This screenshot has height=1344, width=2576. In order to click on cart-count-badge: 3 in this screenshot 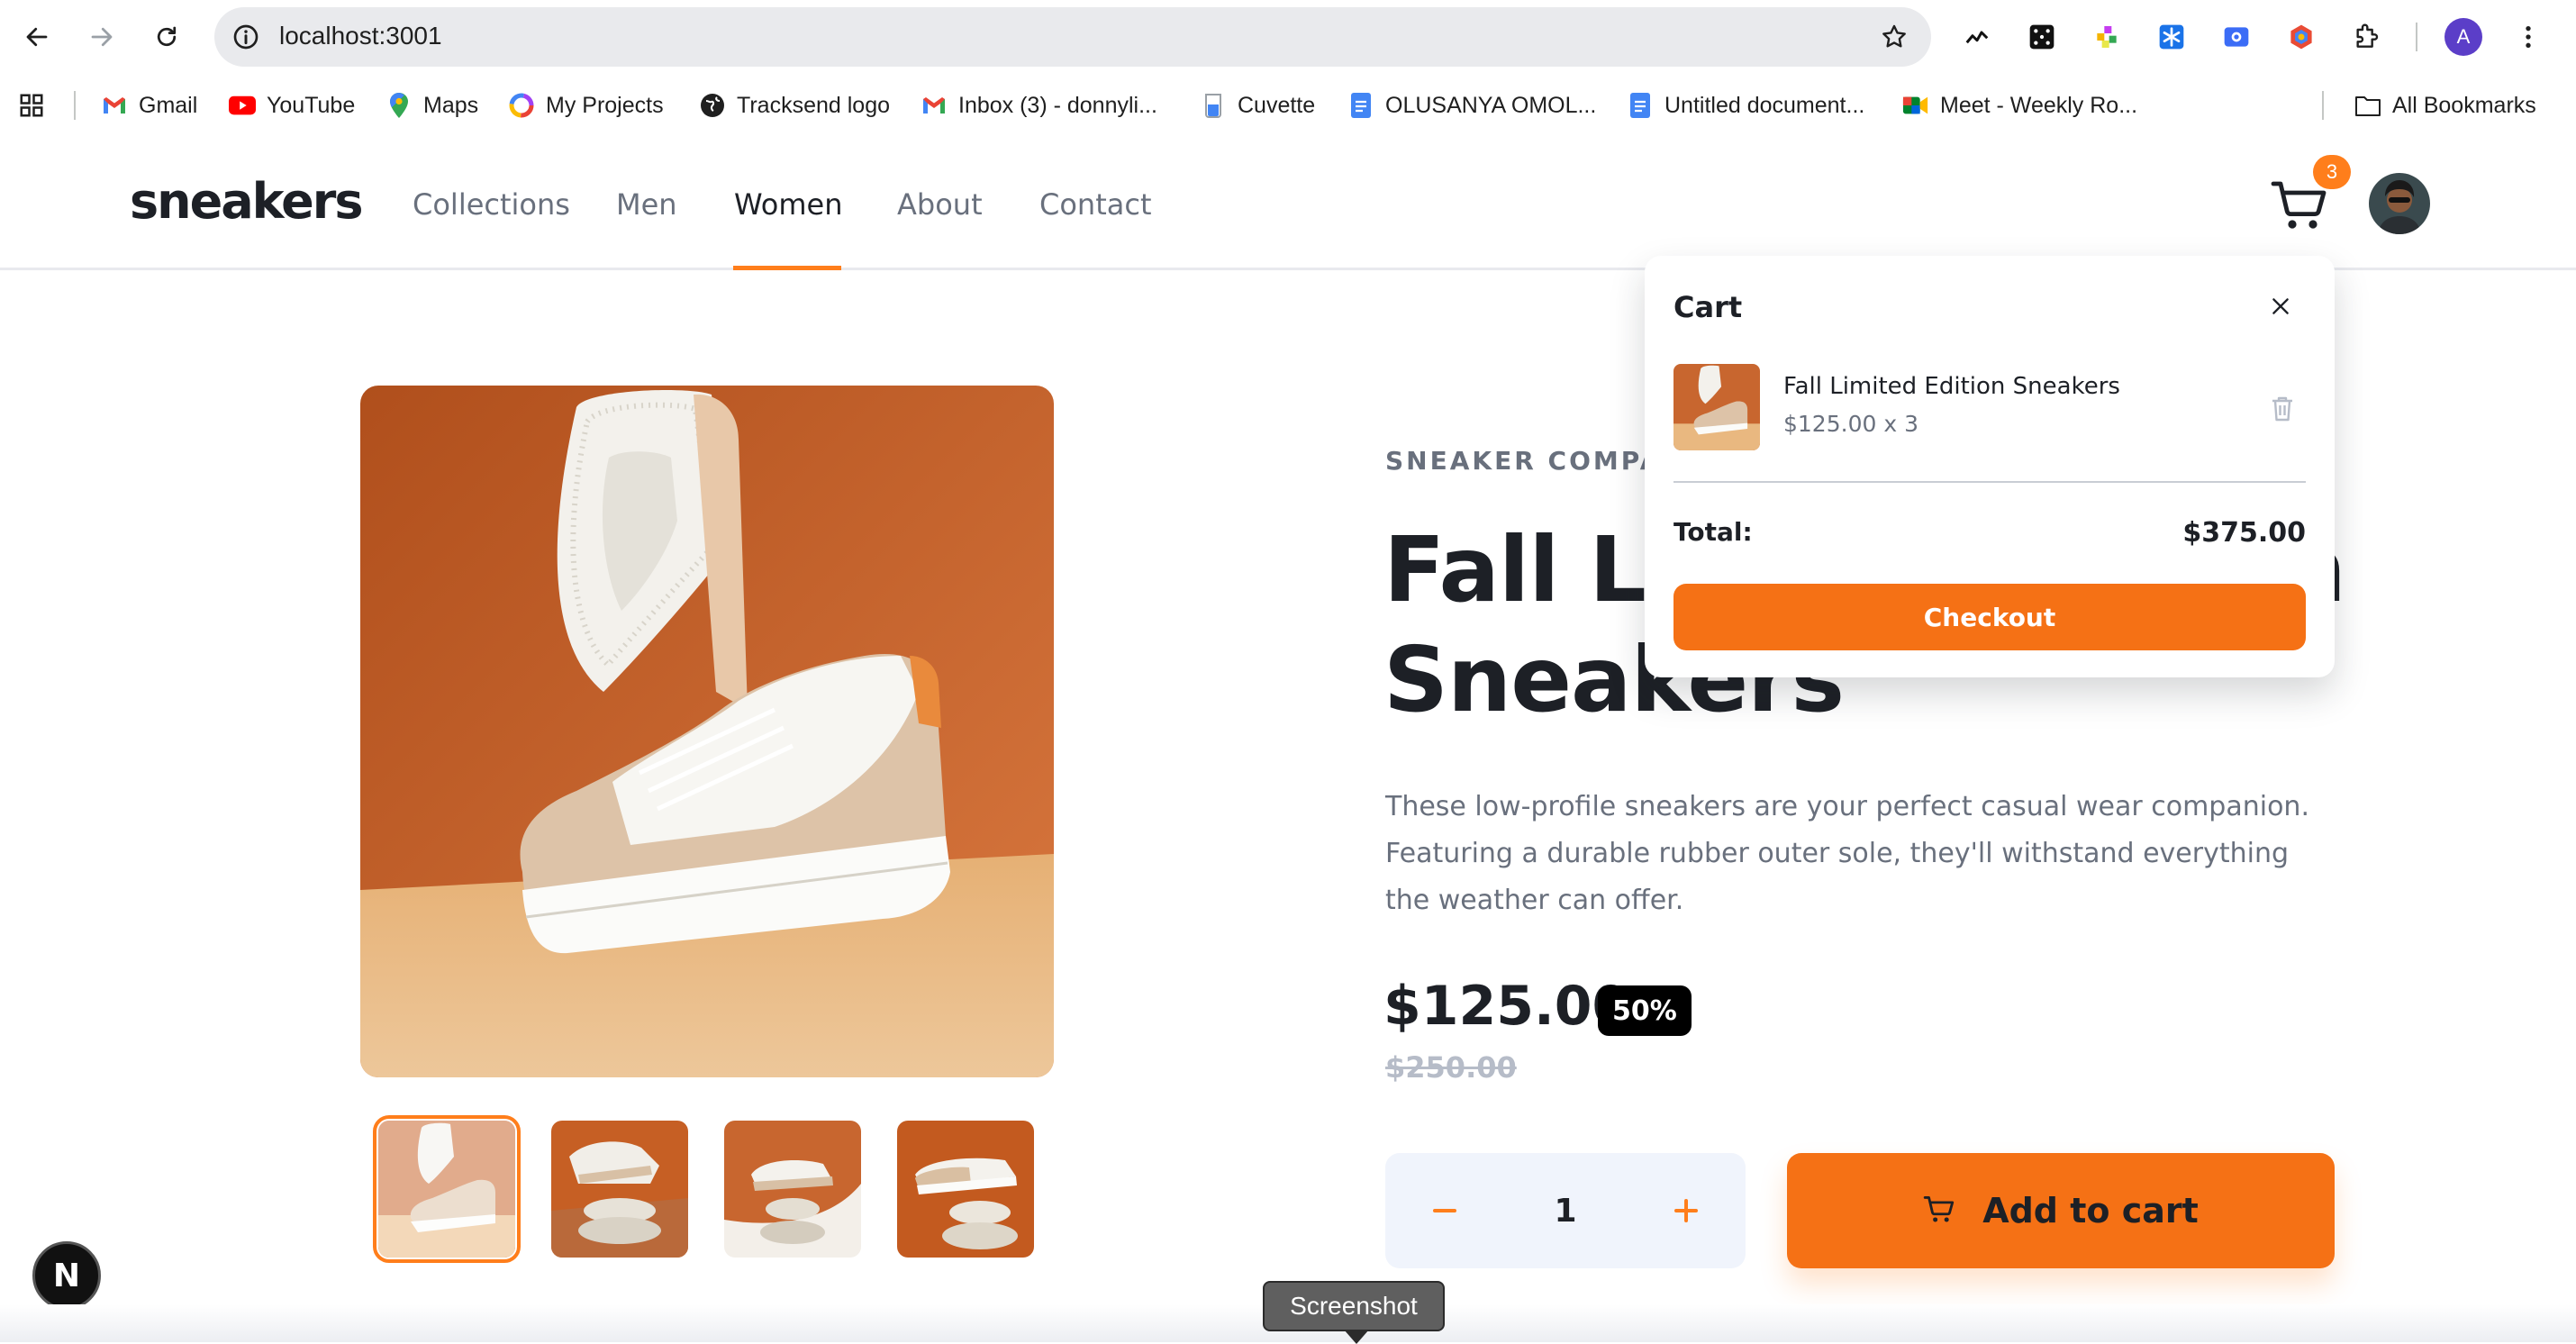, I will do `click(2332, 172)`.